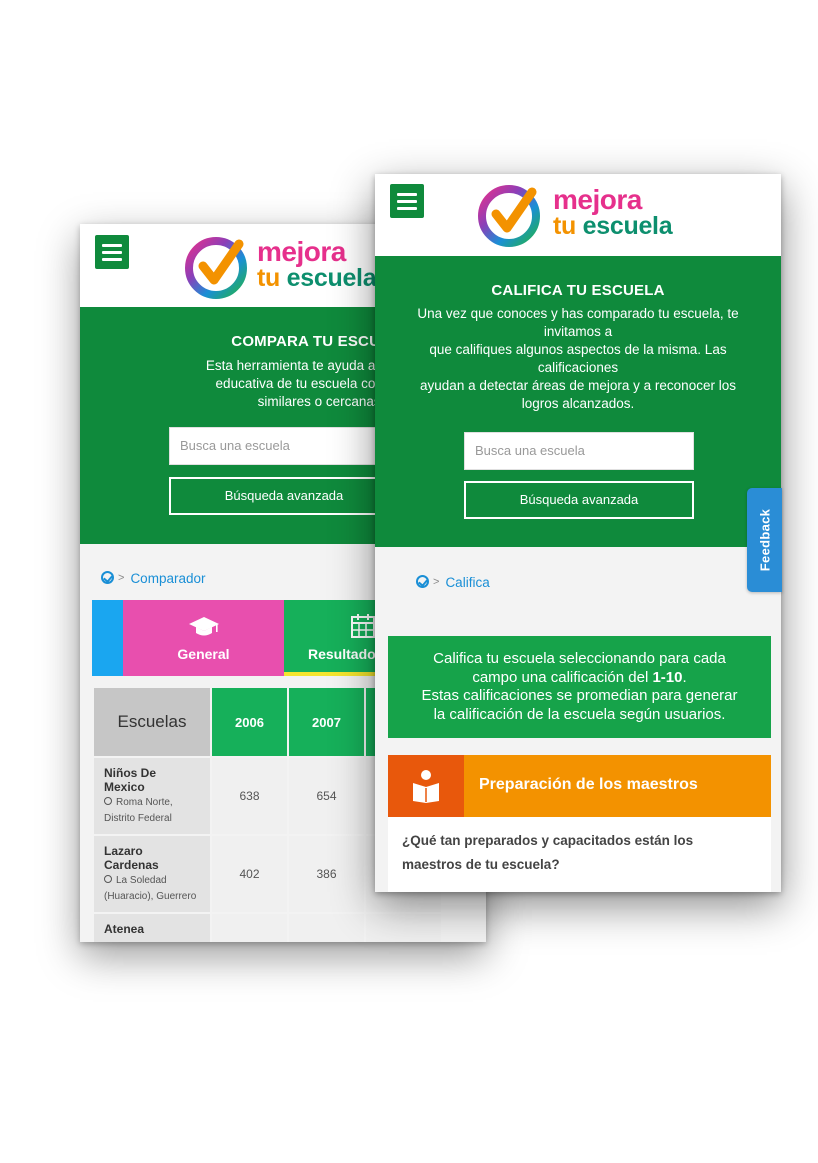 The height and width of the screenshot is (1163, 818). What do you see at coordinates (152, 928) in the screenshot?
I see `school-cell: Atenea` at bounding box center [152, 928].